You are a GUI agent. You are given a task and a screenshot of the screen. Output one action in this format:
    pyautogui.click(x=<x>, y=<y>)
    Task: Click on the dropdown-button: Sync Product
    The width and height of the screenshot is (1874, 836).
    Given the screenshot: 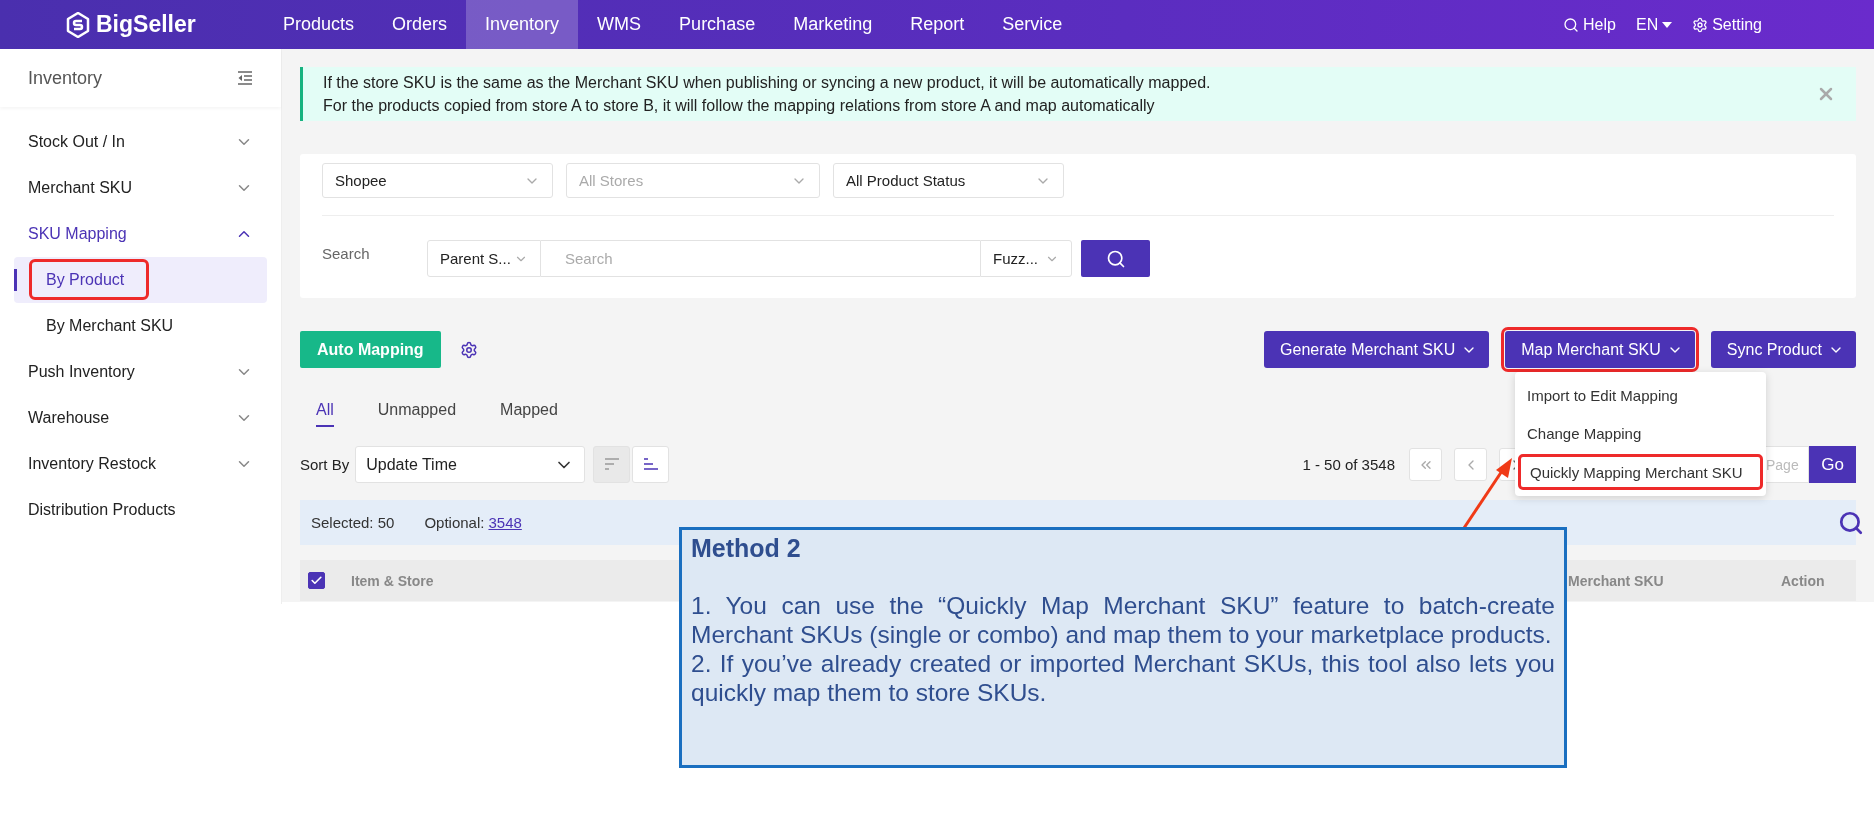 What is the action you would take?
    pyautogui.click(x=1783, y=349)
    